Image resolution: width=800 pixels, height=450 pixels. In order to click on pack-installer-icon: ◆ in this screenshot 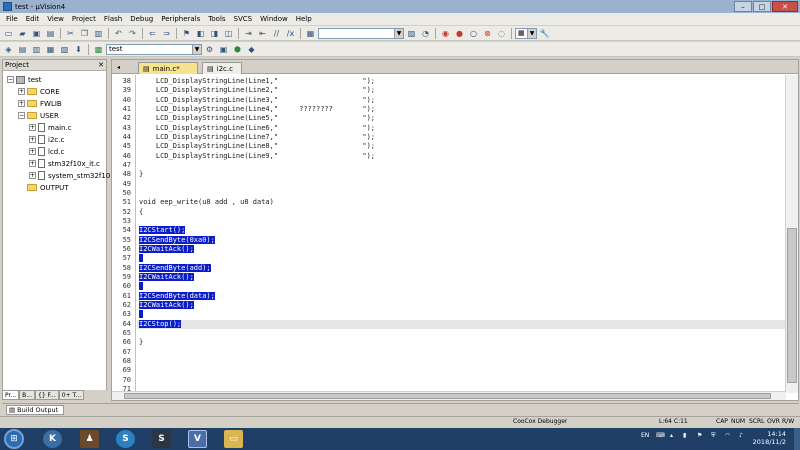, I will do `click(251, 49)`.